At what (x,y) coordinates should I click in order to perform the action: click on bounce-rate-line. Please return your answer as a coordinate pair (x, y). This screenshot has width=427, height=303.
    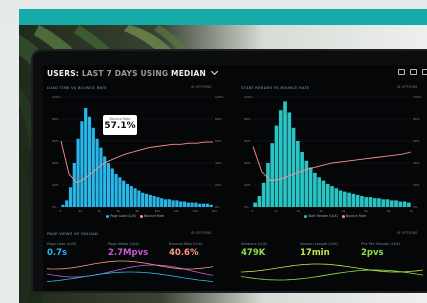
    Looking at the image, I should click on (136, 162).